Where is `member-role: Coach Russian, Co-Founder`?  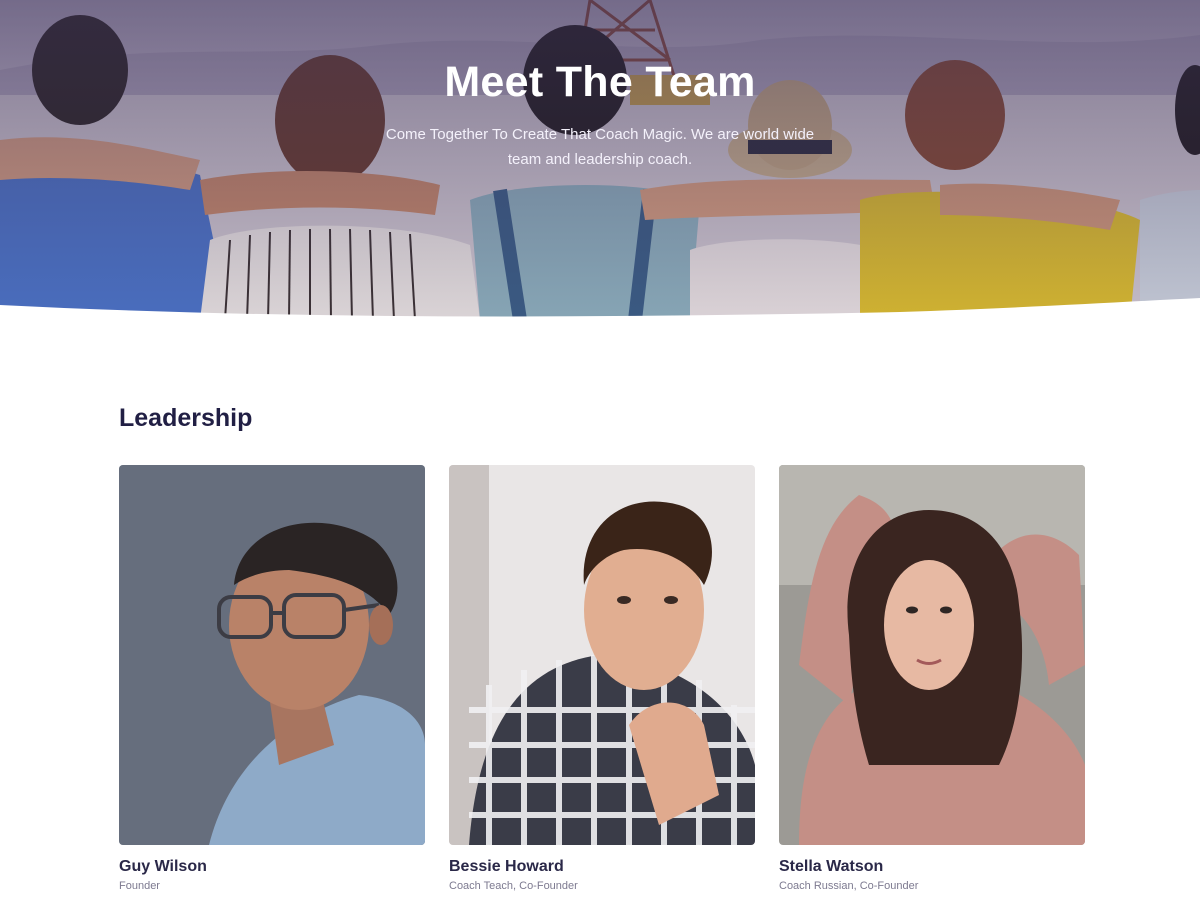 member-role: Coach Russian, Co-Founder is located at coordinates (849, 886).